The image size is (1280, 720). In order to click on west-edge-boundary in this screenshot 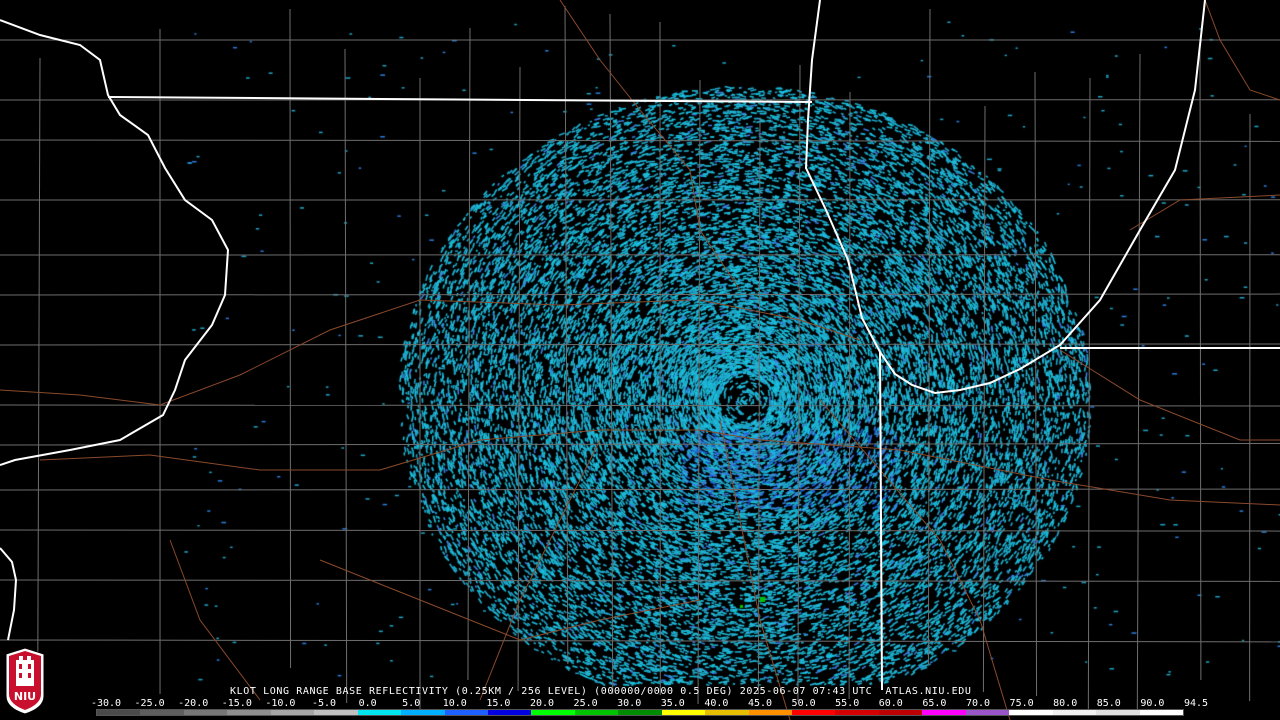, I will do `click(9, 594)`.